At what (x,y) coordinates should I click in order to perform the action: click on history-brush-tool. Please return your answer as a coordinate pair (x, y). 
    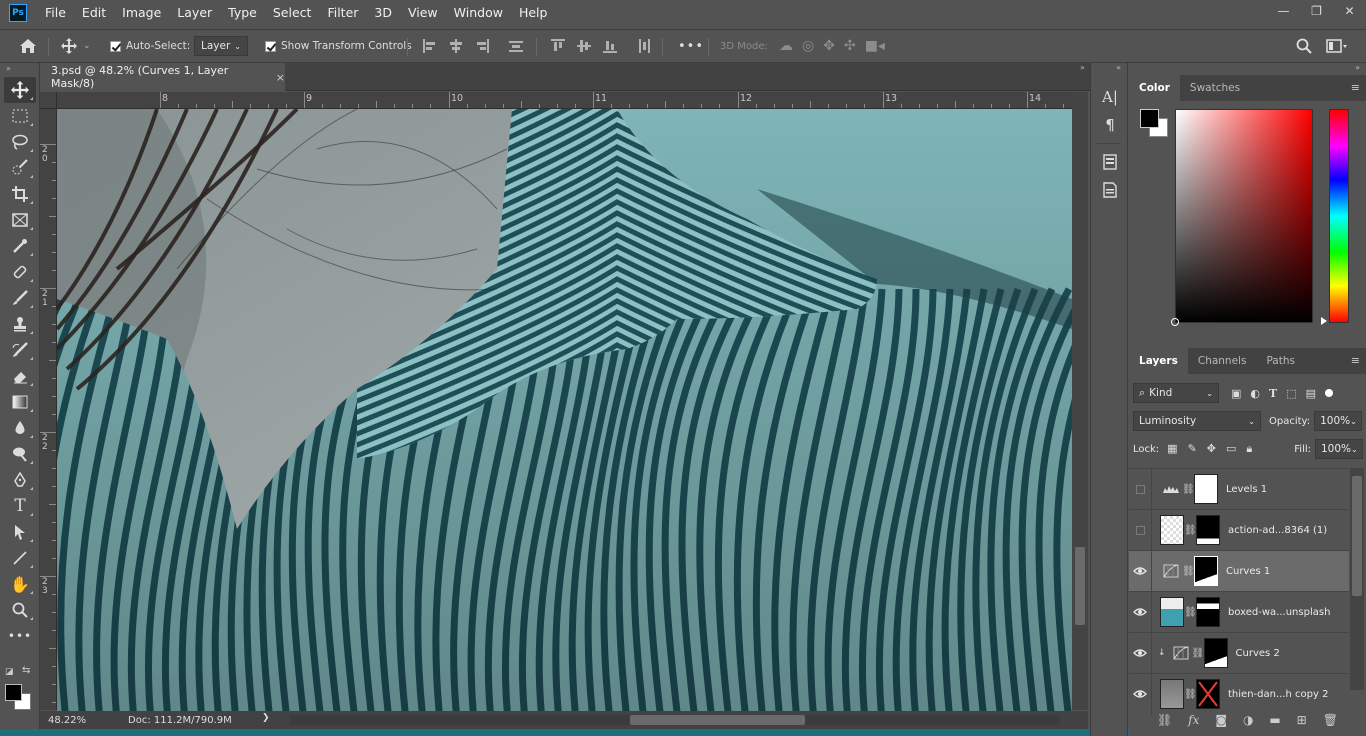
    Looking at the image, I should click on (20, 350).